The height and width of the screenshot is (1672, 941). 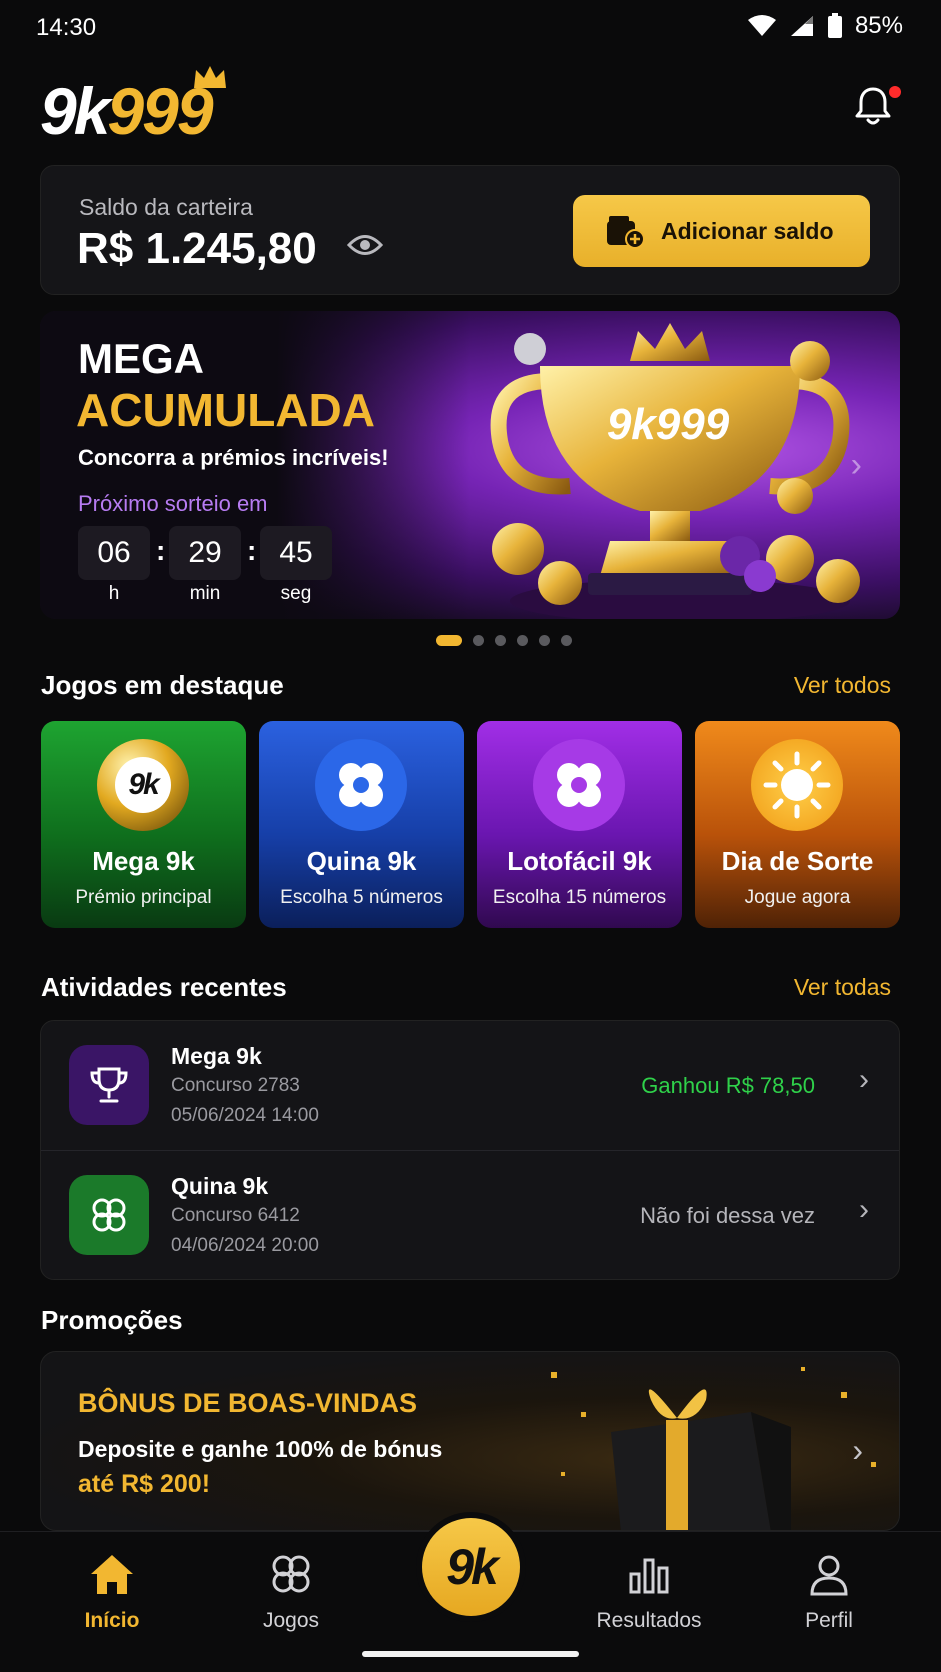 I want to click on promo-title: BÔNUS DE BOAS-VINDAS, so click(x=248, y=1403).